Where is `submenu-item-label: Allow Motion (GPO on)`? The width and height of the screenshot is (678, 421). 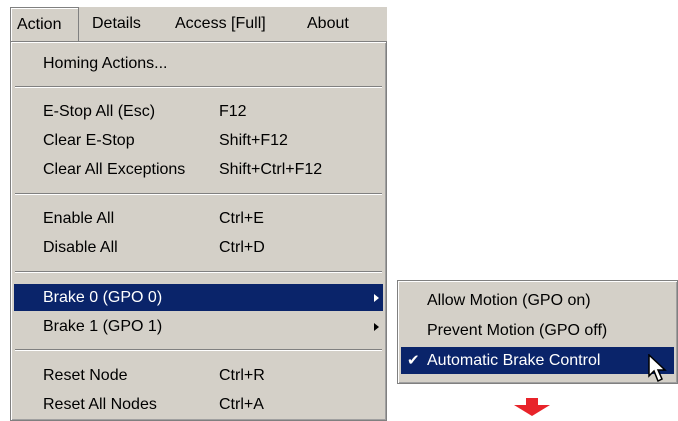
submenu-item-label: Allow Motion (GPO on) is located at coordinates (509, 300).